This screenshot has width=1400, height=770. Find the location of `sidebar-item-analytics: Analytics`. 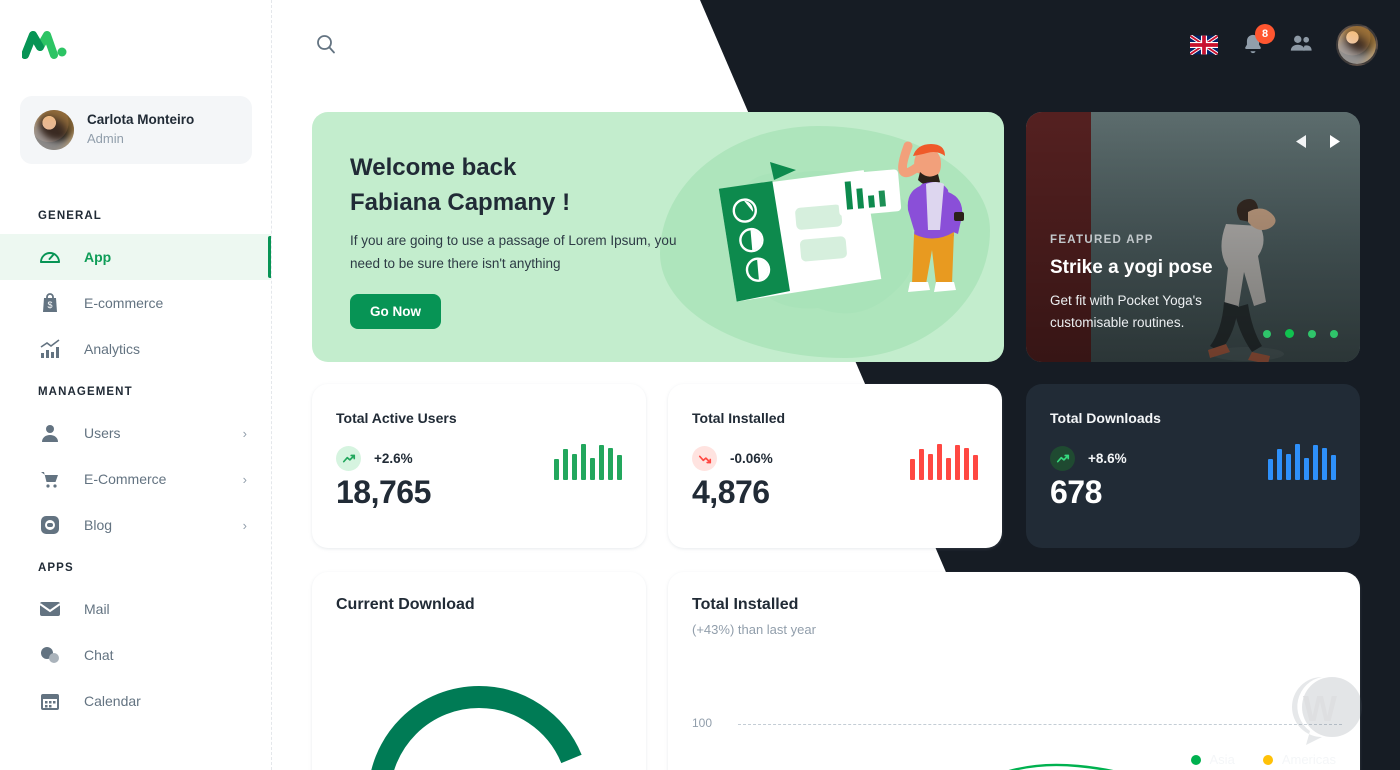

sidebar-item-analytics: Analytics is located at coordinates (135, 349).